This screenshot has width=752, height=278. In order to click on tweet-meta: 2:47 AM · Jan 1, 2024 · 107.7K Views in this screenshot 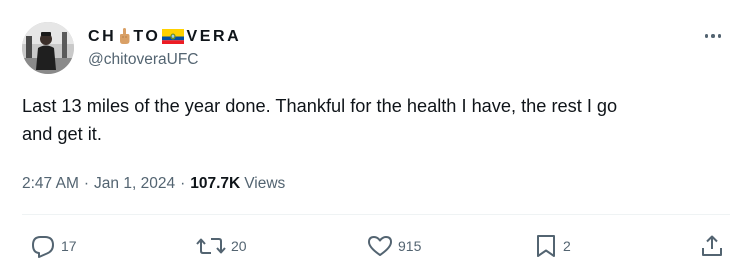, I will do `click(153, 184)`.